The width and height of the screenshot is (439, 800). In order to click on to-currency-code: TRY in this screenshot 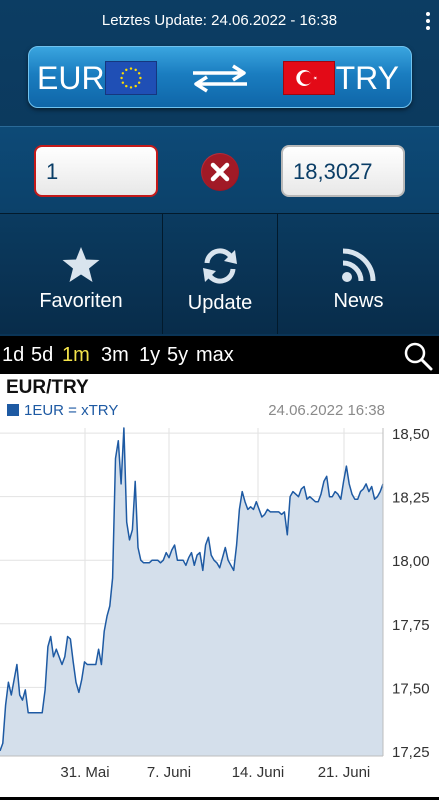, I will do `click(367, 78)`.